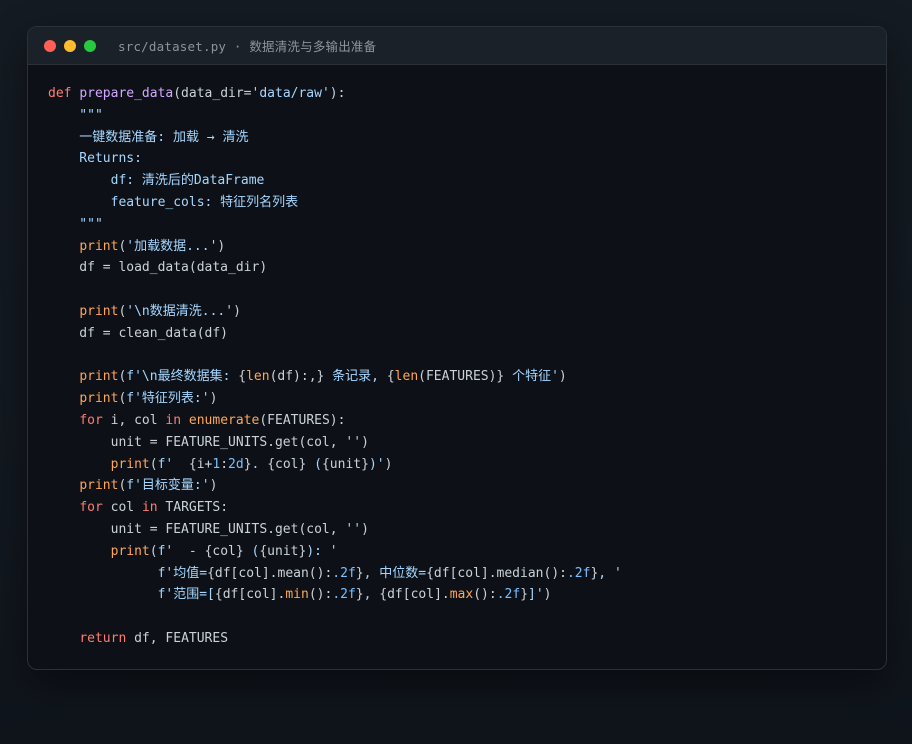  Describe the element at coordinates (168, 399) in the screenshot. I see `code-token: f'特征列表:'` at that location.